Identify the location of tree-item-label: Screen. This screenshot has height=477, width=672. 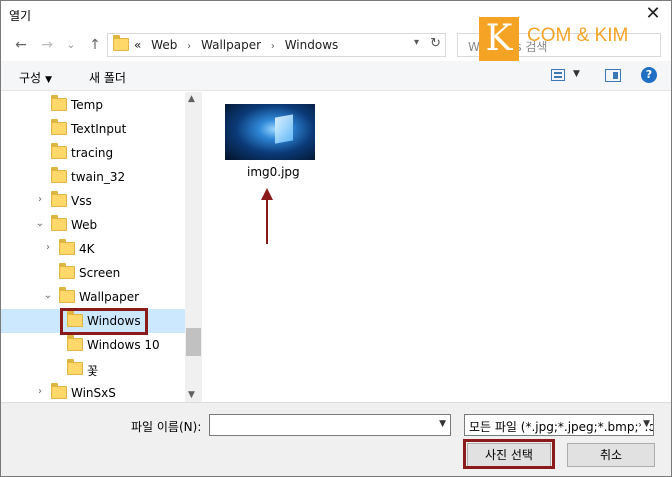
(100, 273).